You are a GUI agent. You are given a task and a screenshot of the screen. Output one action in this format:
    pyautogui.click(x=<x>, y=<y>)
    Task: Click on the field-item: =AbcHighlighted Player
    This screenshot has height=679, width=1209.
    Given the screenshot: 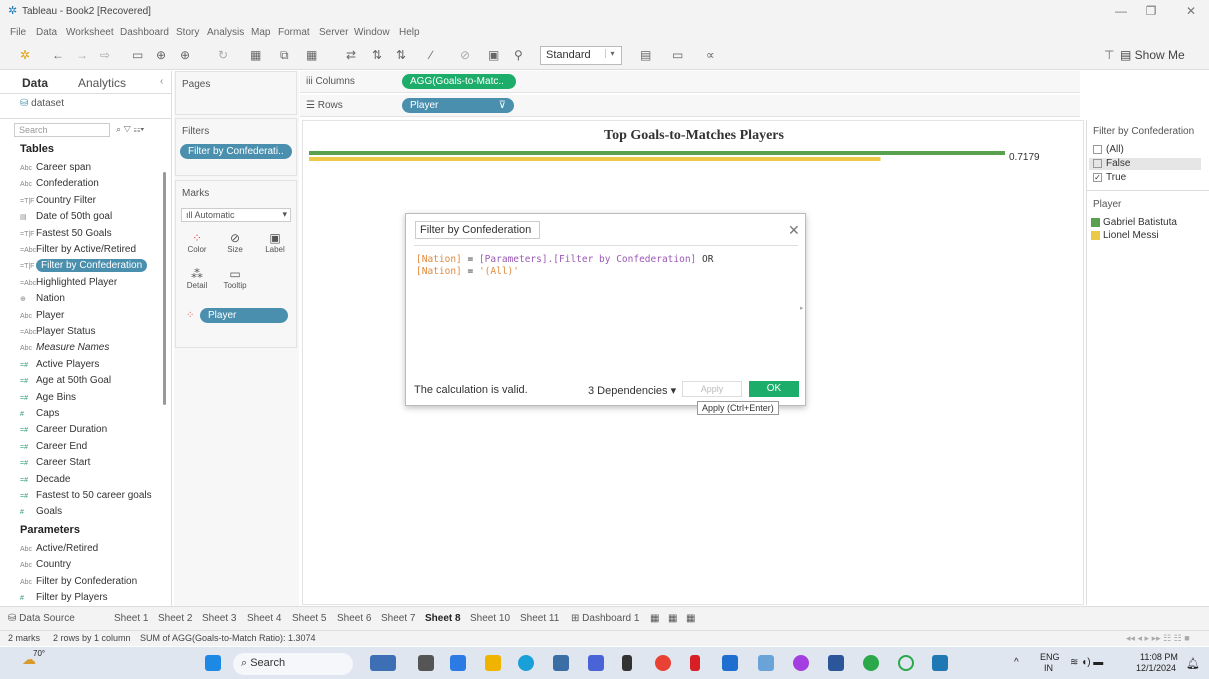 What is the action you would take?
    pyautogui.click(x=80, y=283)
    